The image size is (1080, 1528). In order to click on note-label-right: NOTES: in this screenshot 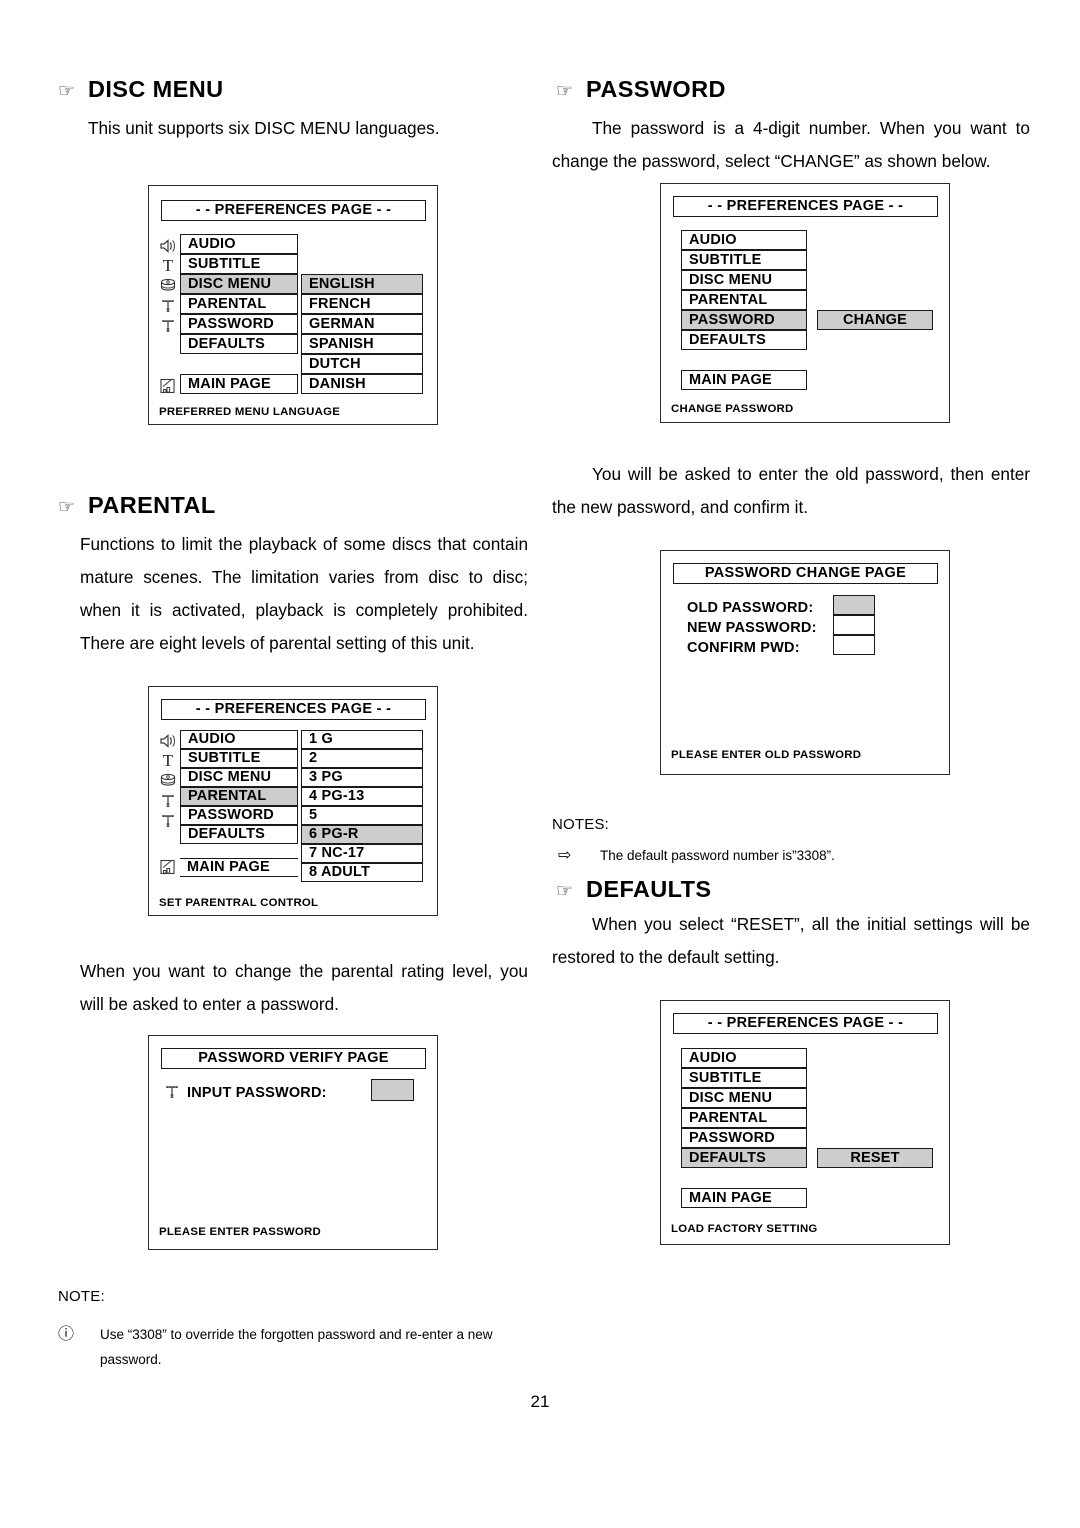, I will do `click(581, 824)`.